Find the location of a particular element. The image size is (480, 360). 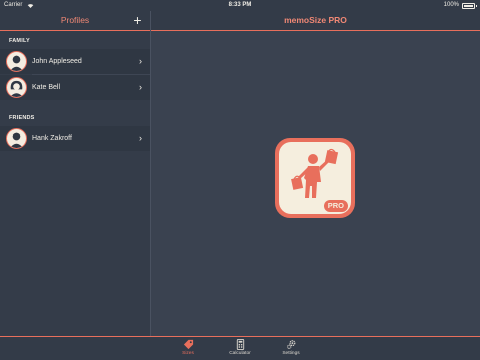

tag-icon is located at coordinates (188, 344).